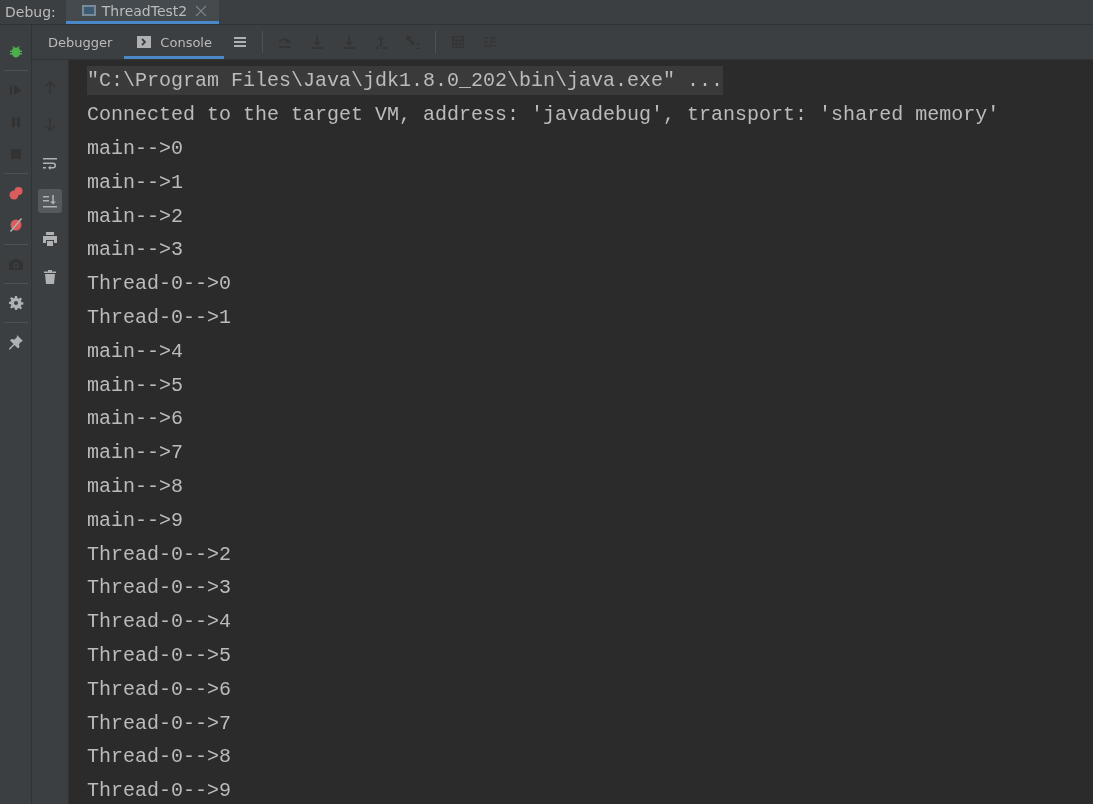  I want to click on panel-label: Debug:, so click(30, 12).